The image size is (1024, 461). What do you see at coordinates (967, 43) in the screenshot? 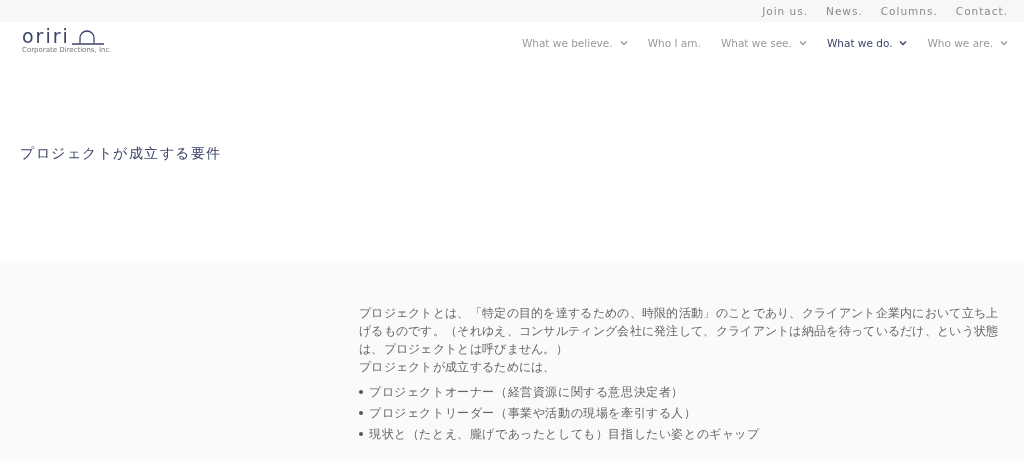
I see `nav-link: Who we are.` at bounding box center [967, 43].